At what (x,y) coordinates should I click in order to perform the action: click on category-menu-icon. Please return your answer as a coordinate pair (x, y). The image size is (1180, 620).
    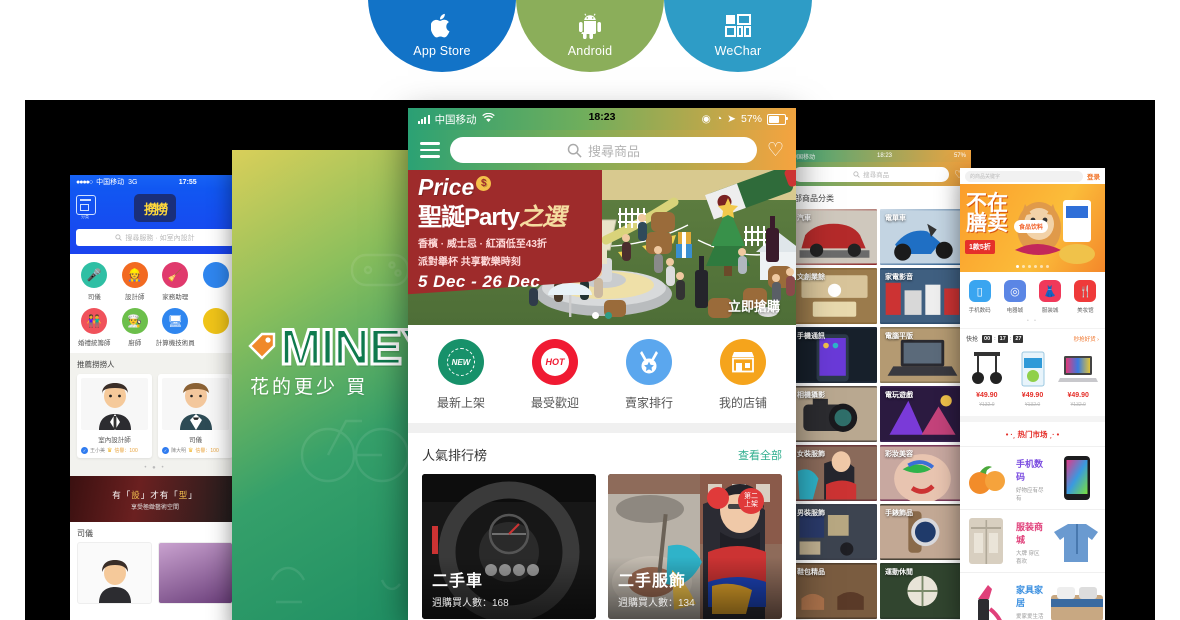
    Looking at the image, I should click on (86, 205).